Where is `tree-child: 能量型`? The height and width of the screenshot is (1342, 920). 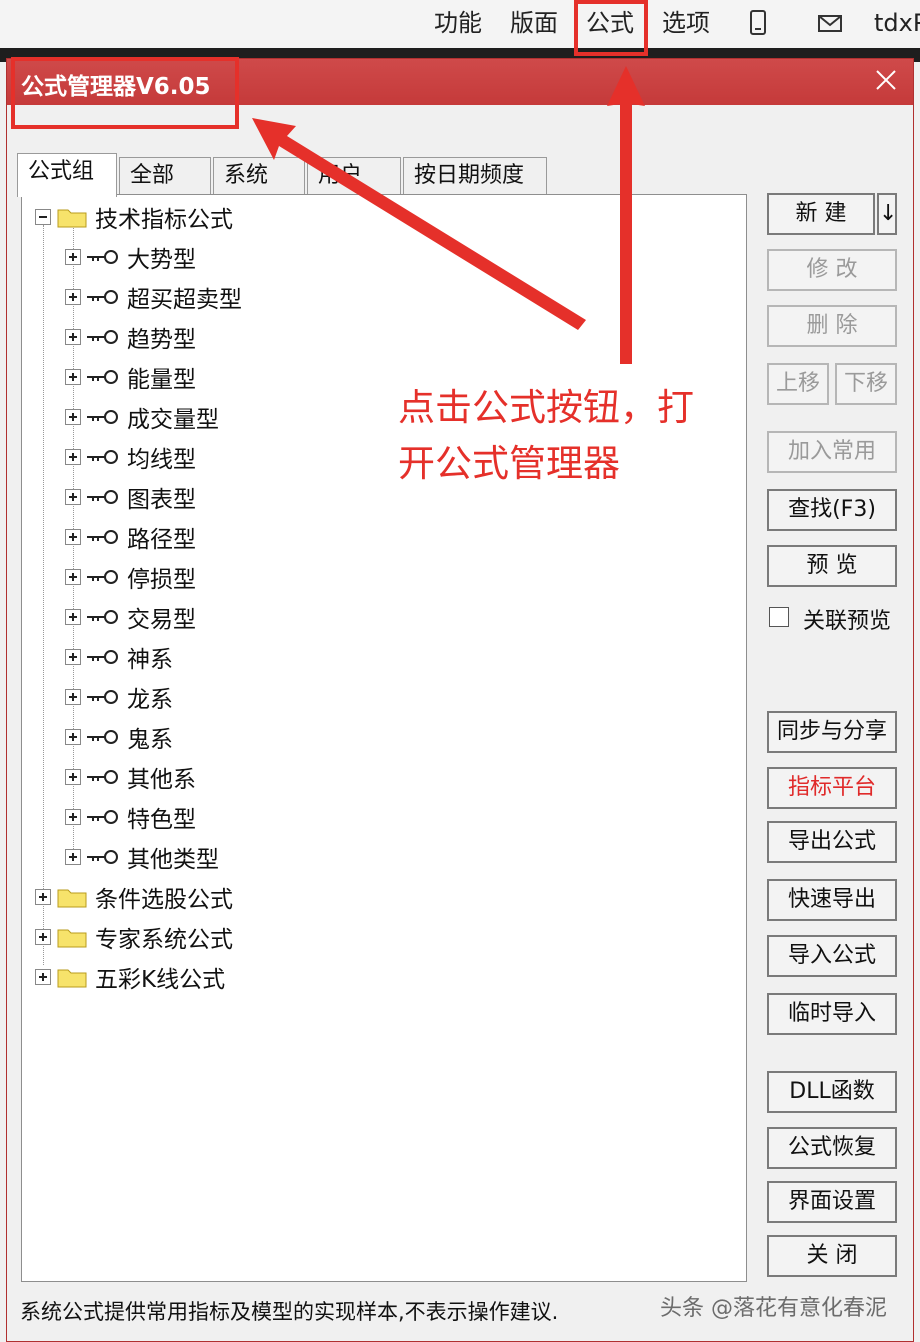 tree-child: 能量型 is located at coordinates (130, 377).